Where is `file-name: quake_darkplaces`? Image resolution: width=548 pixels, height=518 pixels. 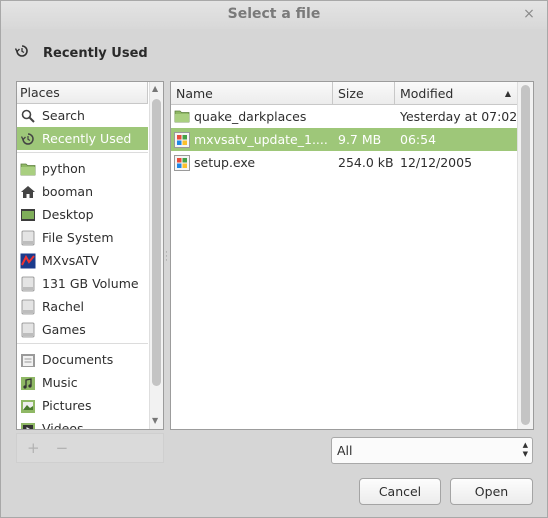
file-name: quake_darkplaces is located at coordinates (250, 116).